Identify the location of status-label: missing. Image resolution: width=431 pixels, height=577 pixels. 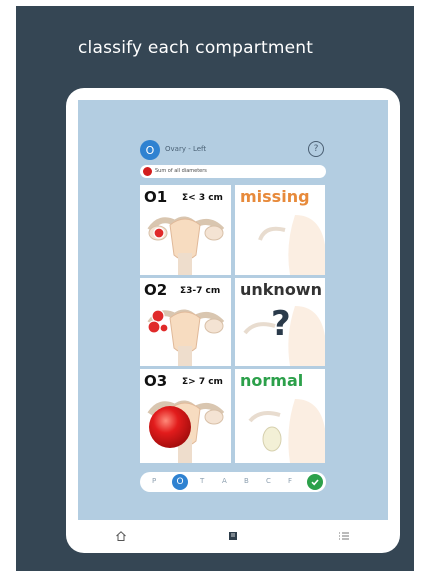
(275, 196).